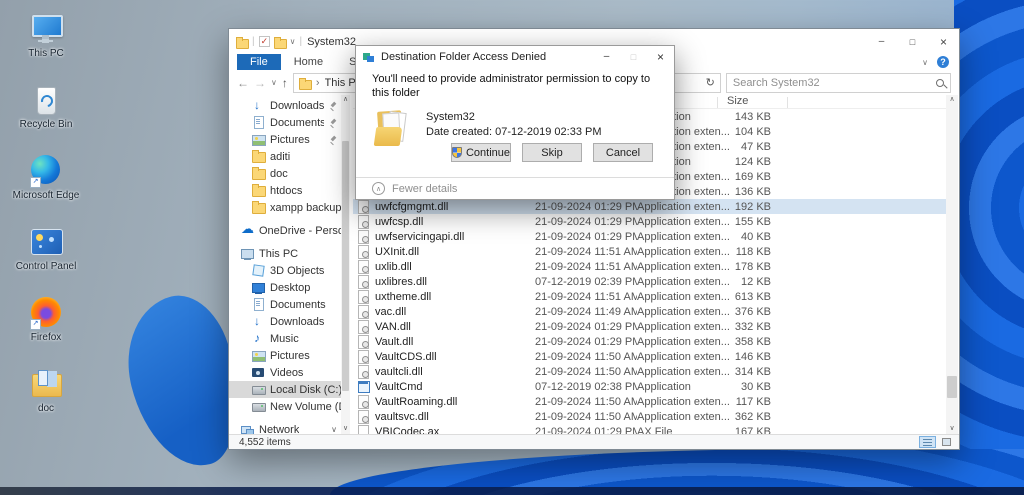  What do you see at coordinates (285, 83) in the screenshot?
I see `up-button` at bounding box center [285, 83].